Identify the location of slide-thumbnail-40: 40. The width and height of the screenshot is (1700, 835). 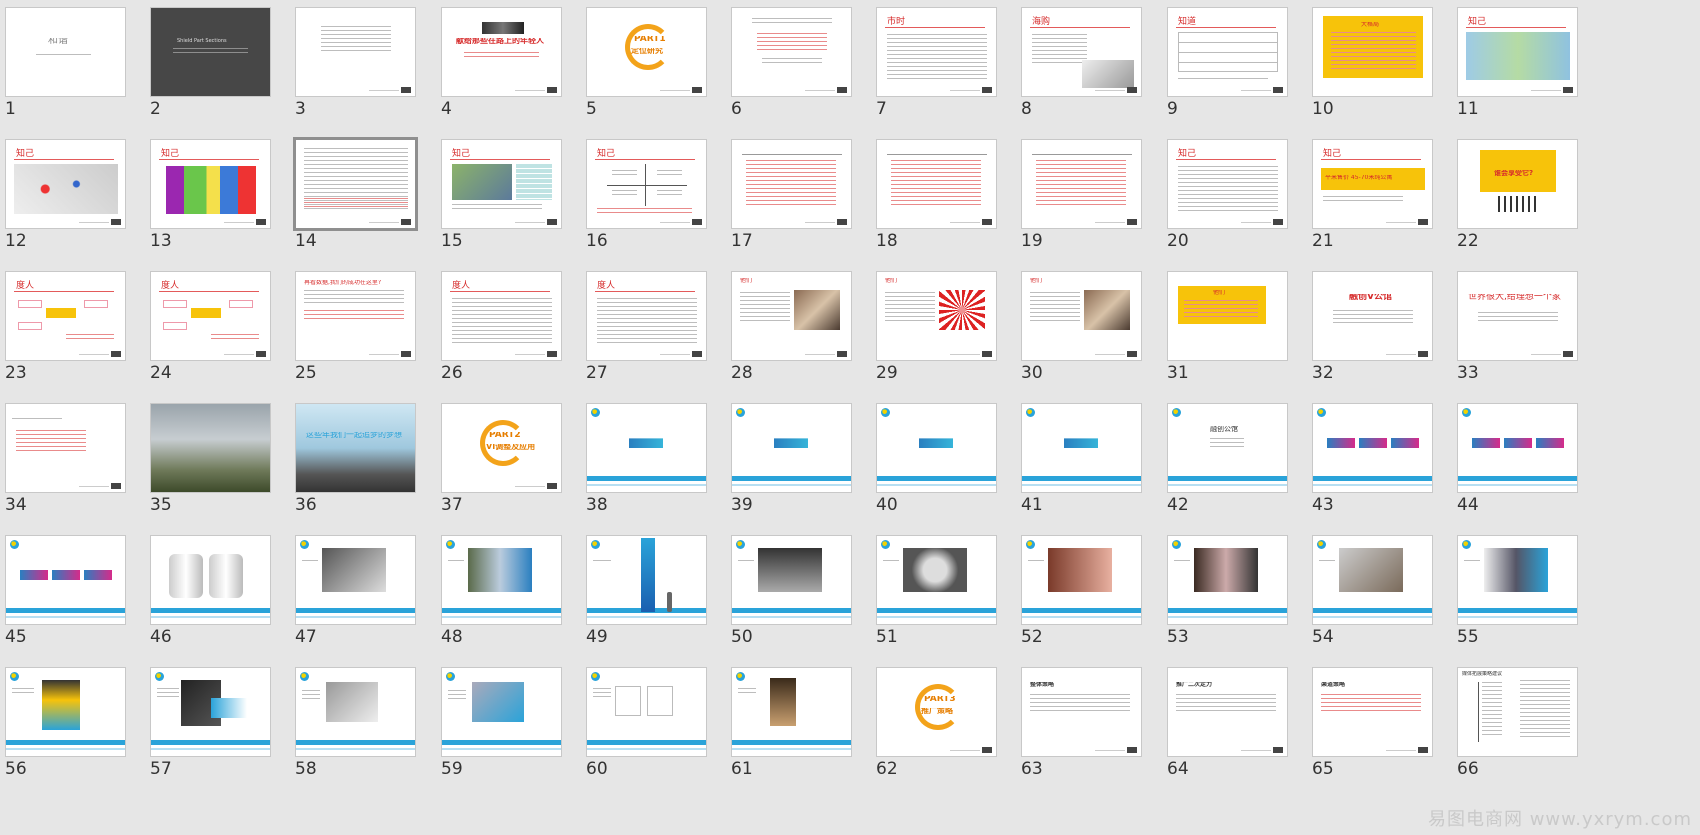
(934, 466).